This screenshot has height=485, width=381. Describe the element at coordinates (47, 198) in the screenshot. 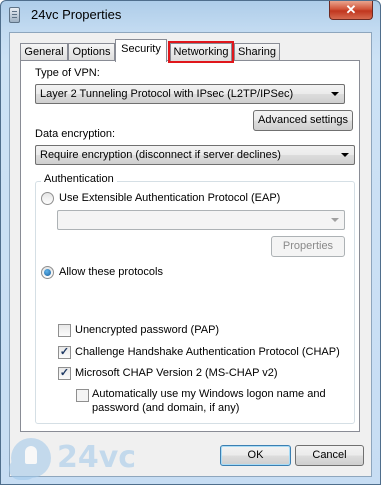

I see `eap-radio` at that location.